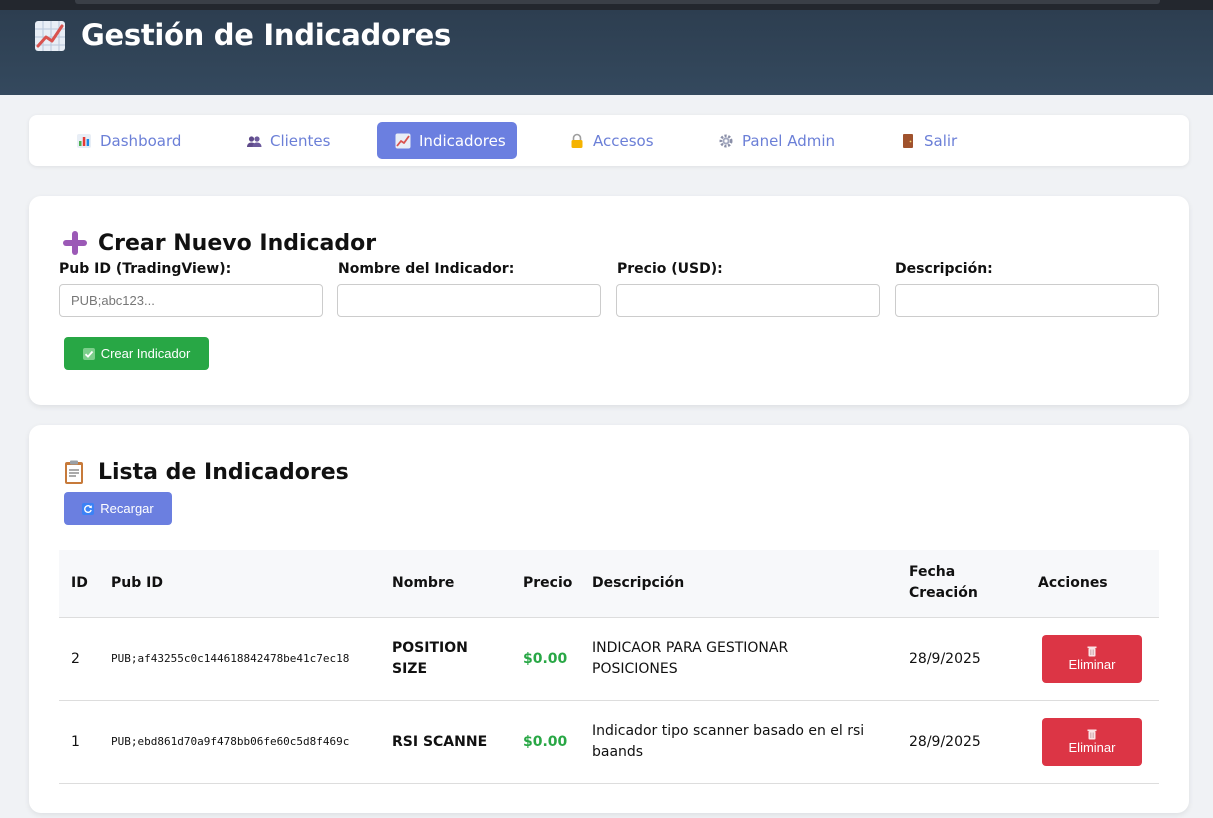 The image size is (1213, 818). I want to click on create-section-title: Crear Nuevo Indicador, so click(219, 243).